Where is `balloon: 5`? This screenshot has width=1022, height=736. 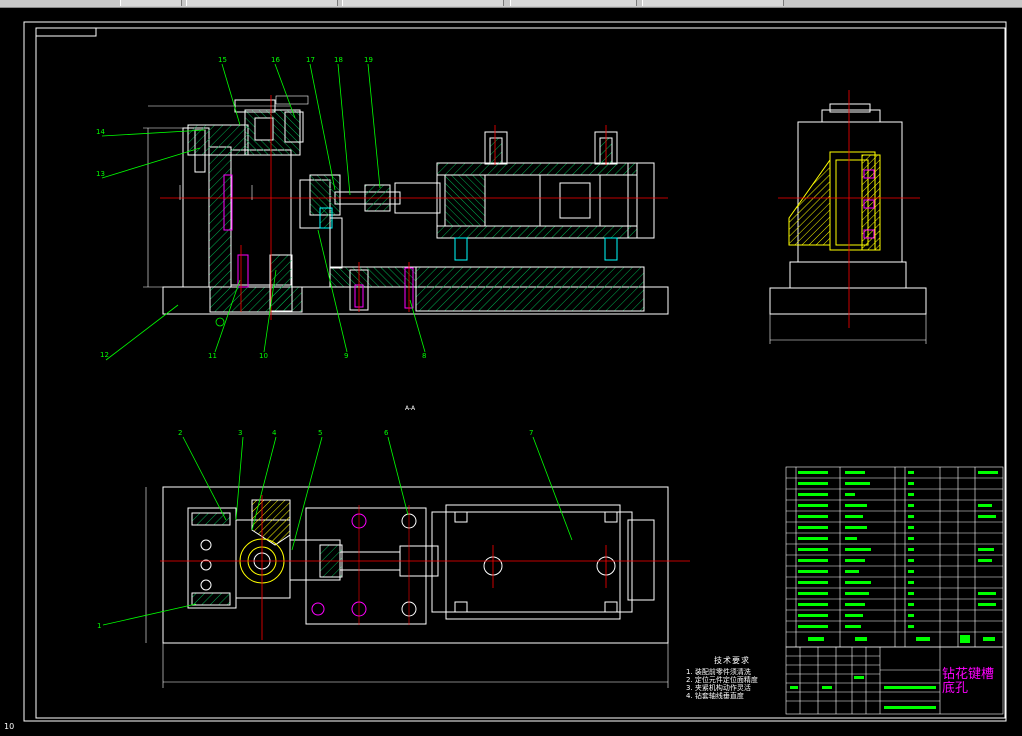 balloon: 5 is located at coordinates (320, 433).